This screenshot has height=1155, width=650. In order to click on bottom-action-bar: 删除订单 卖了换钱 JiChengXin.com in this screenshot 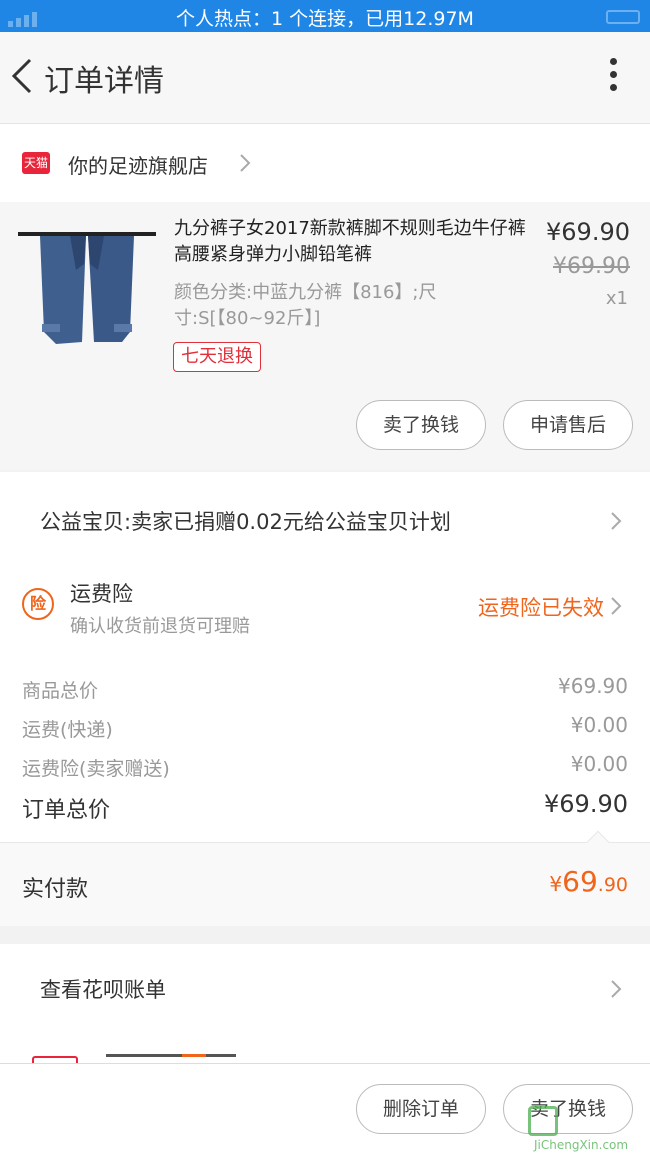, I will do `click(325, 1109)`.